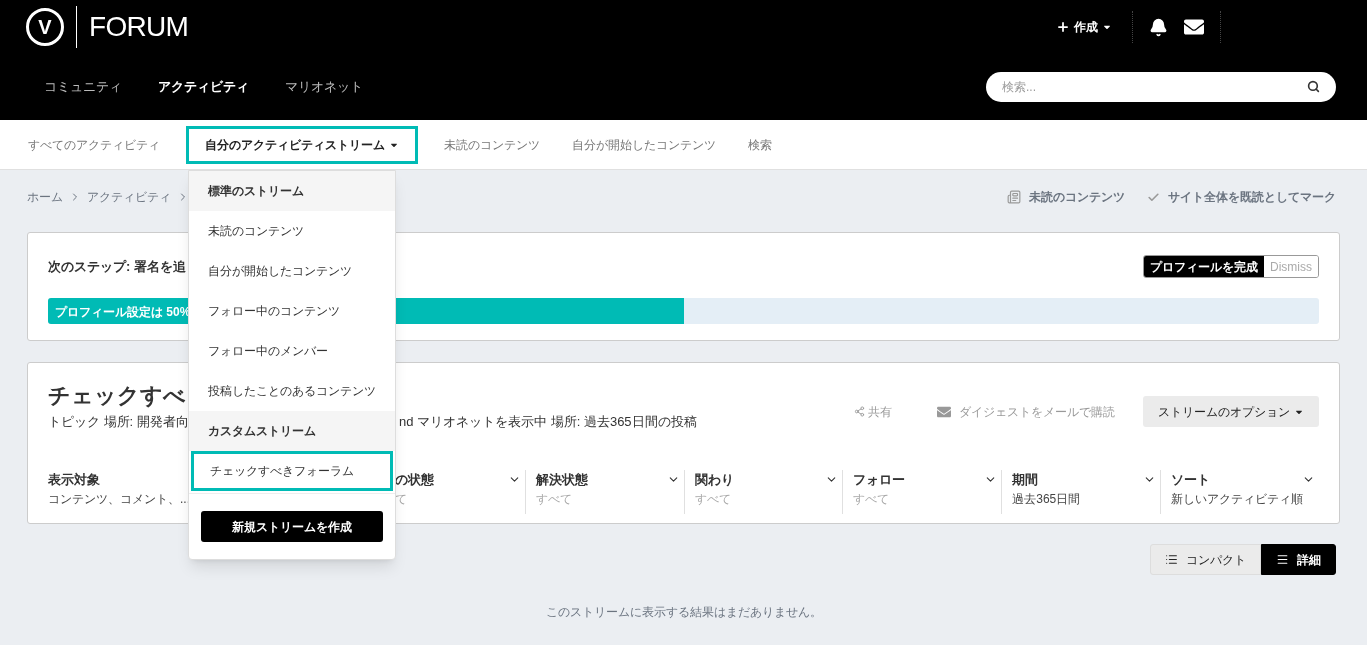 The height and width of the screenshot is (645, 1367). I want to click on filter-dropdown: 期間 過去365日間, so click(1081, 492).